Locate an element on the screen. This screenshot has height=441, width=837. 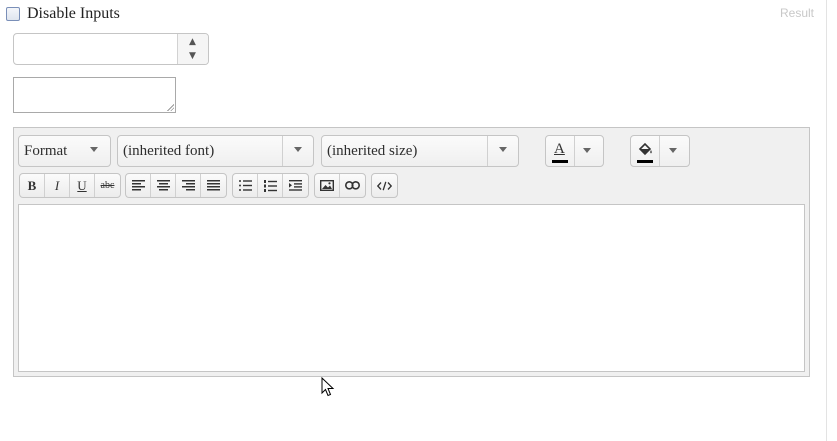
justify-group is located at coordinates (176, 185).